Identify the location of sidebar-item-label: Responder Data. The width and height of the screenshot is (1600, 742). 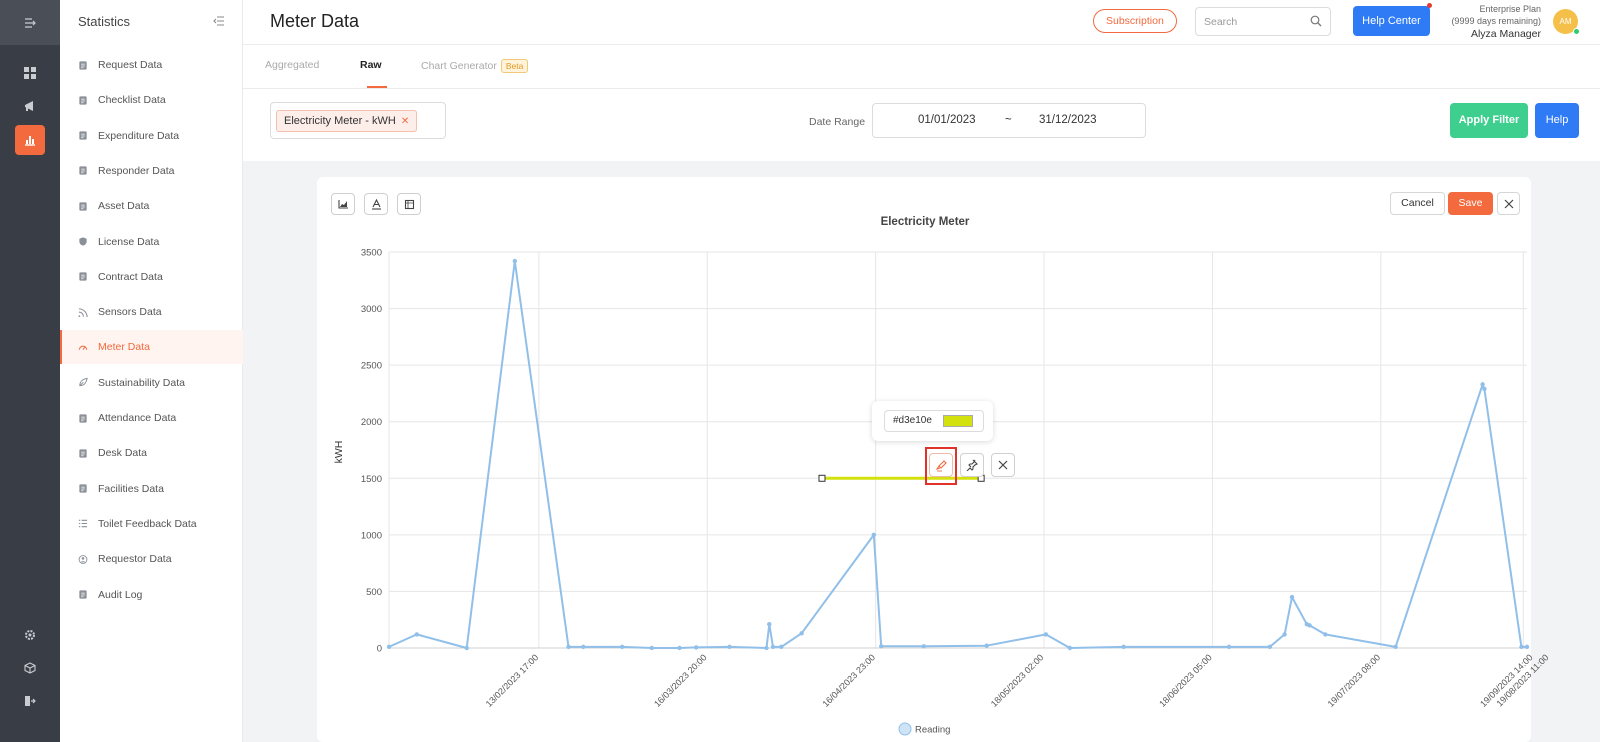
(136, 170).